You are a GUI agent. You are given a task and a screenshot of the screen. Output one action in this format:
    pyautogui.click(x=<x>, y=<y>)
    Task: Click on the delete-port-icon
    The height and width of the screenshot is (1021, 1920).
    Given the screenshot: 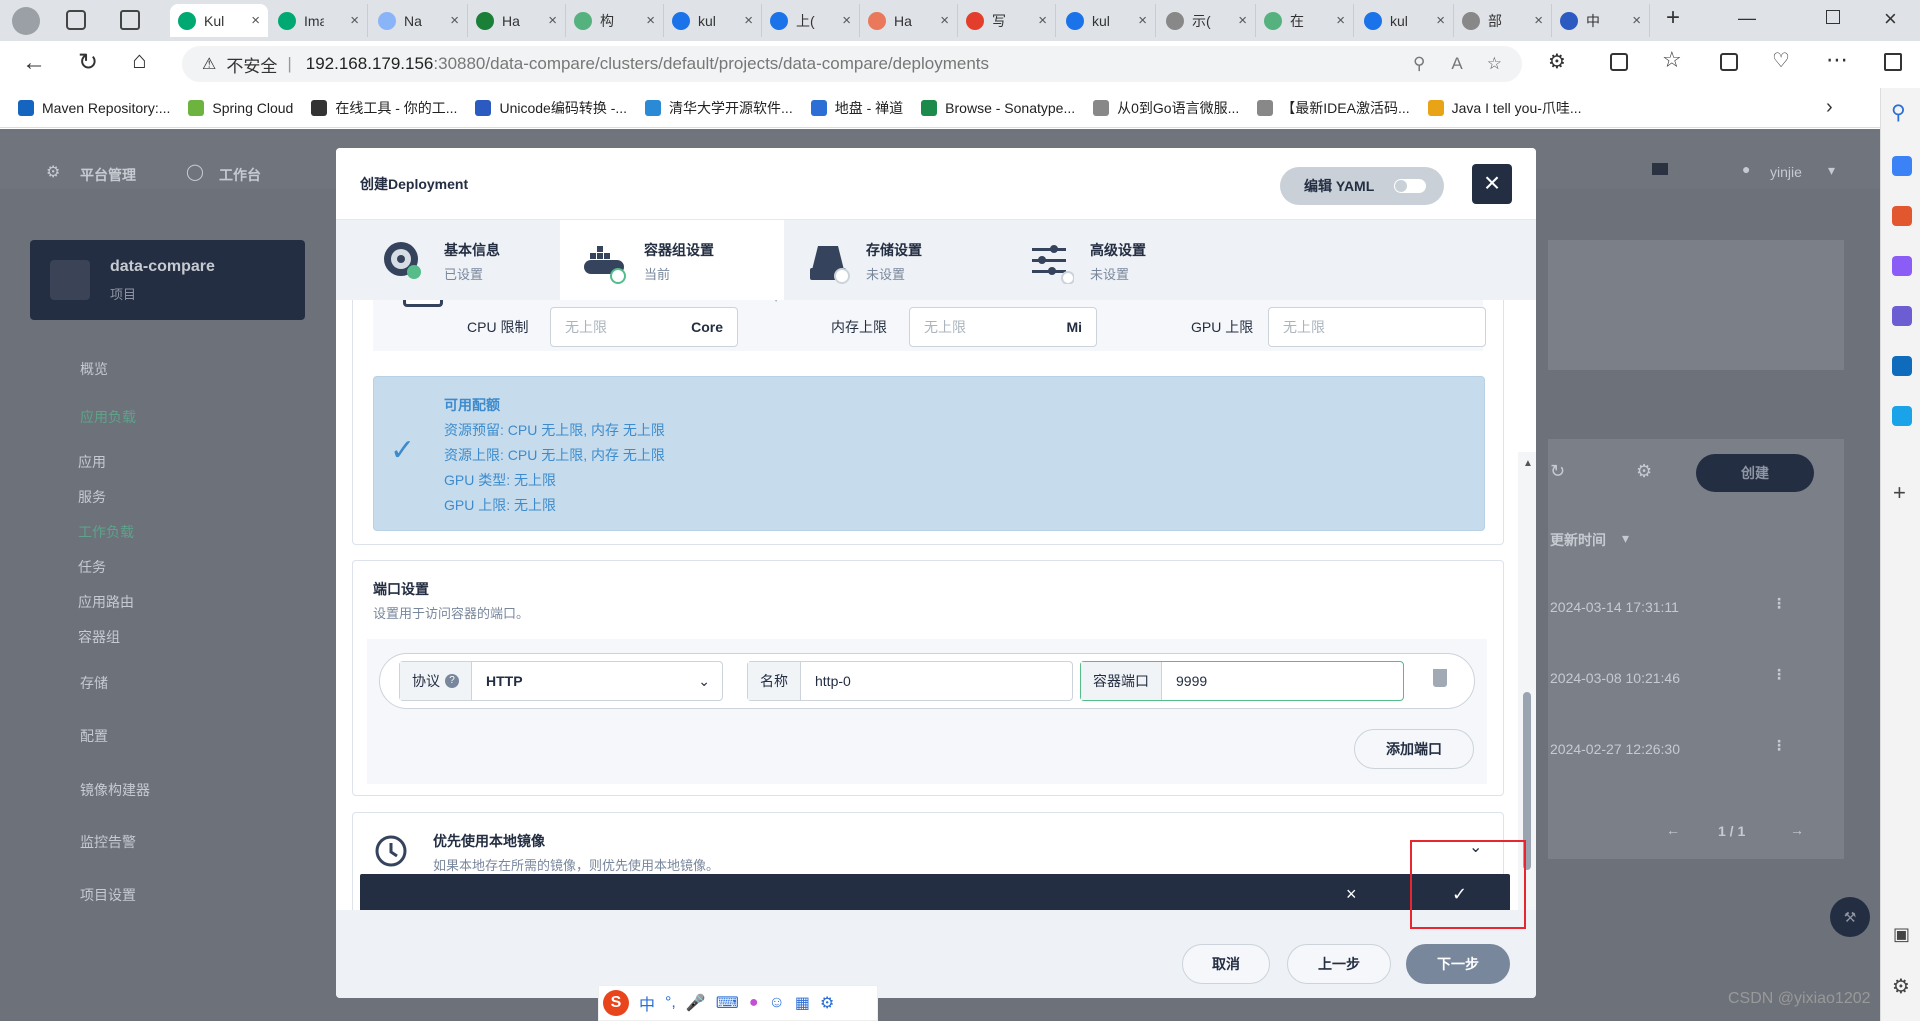 What is the action you would take?
    pyautogui.click(x=1440, y=678)
    